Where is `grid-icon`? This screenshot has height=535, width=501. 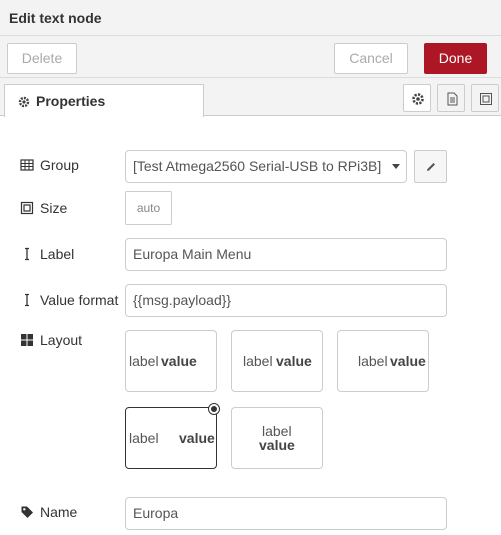
grid-icon is located at coordinates (27, 340).